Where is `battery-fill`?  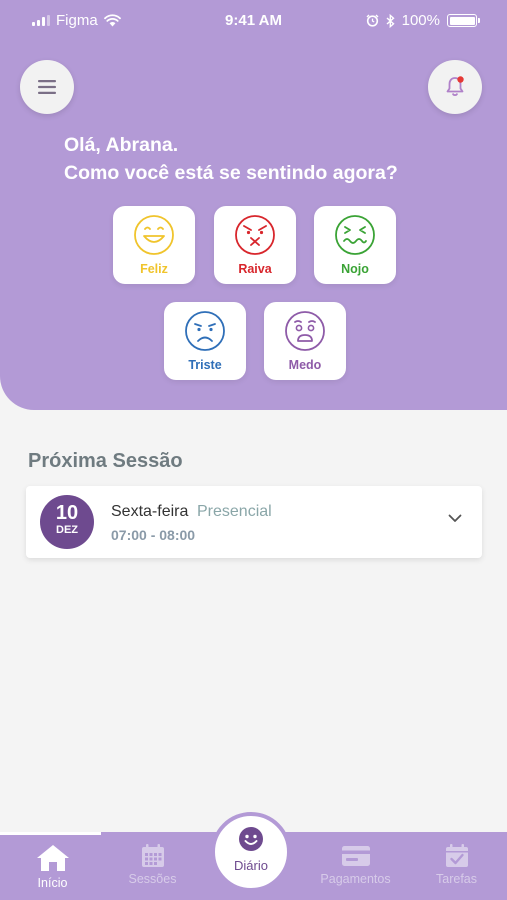 battery-fill is located at coordinates (462, 20).